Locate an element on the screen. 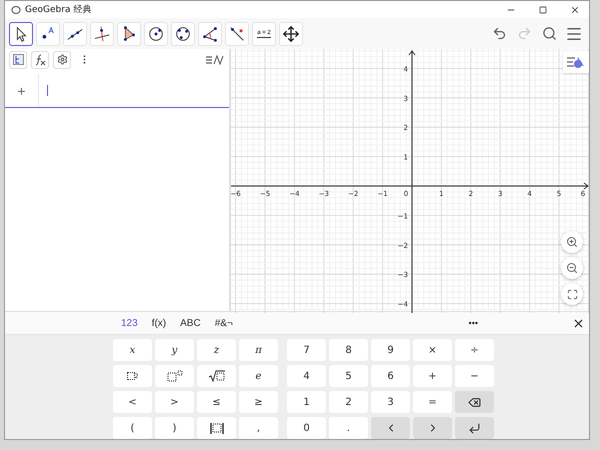  power-box-icon is located at coordinates (174, 376).